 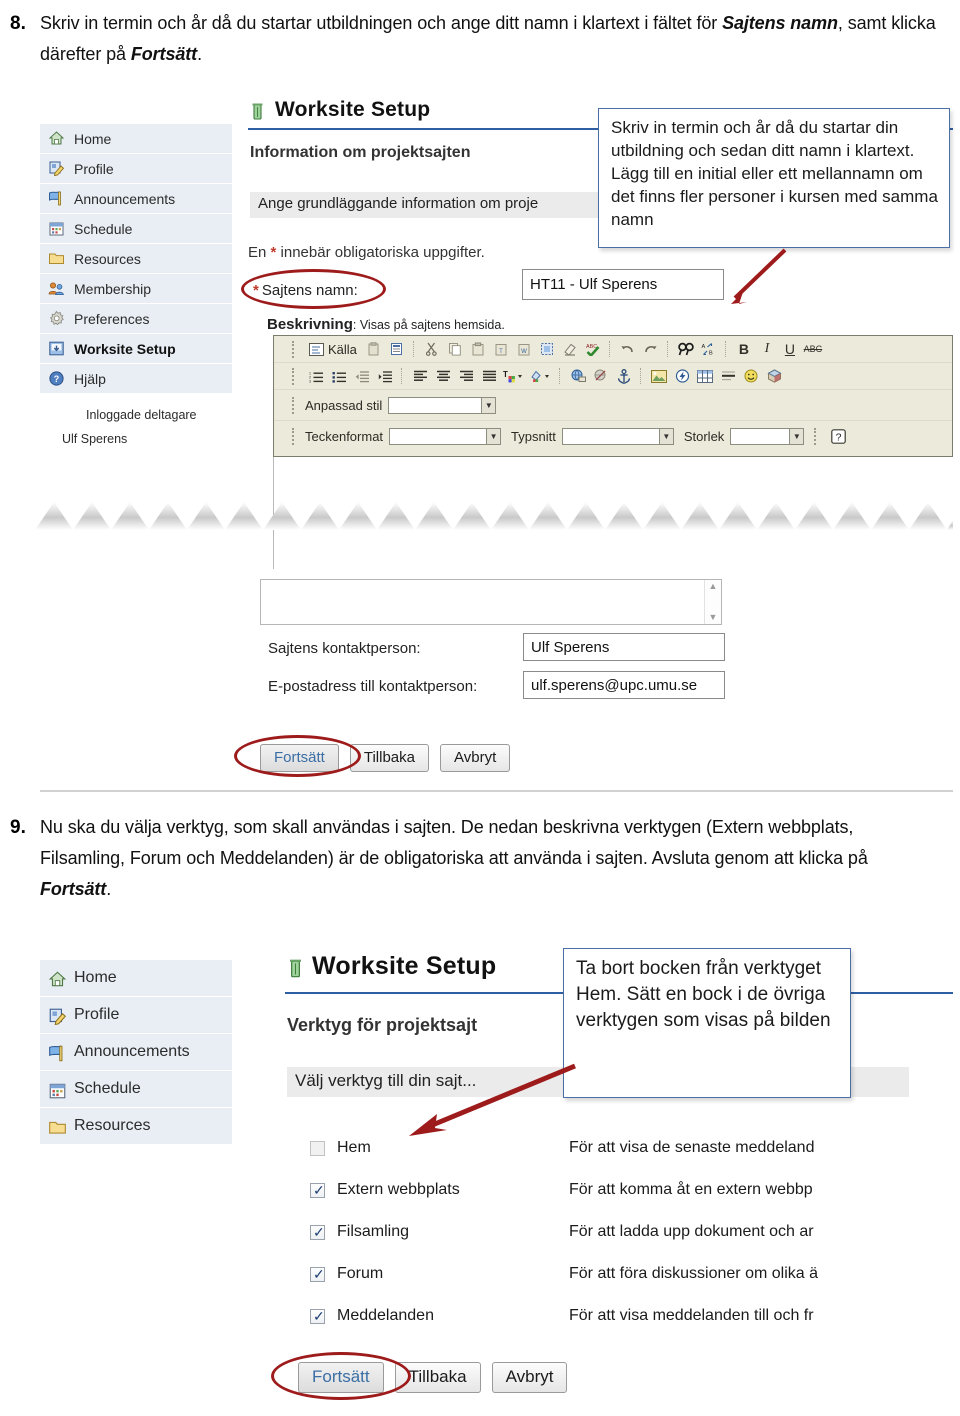 What do you see at coordinates (767, 436) in the screenshot?
I see `size-select: ▼` at bounding box center [767, 436].